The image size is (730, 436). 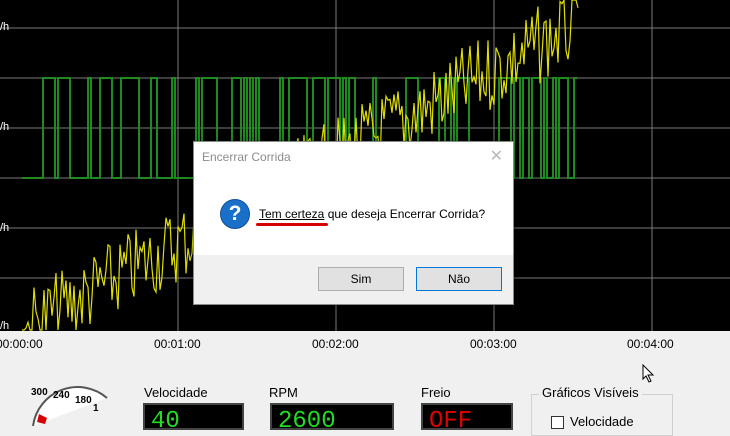 What do you see at coordinates (650, 344) in the screenshot?
I see `x-tick-label: 00:04:00` at bounding box center [650, 344].